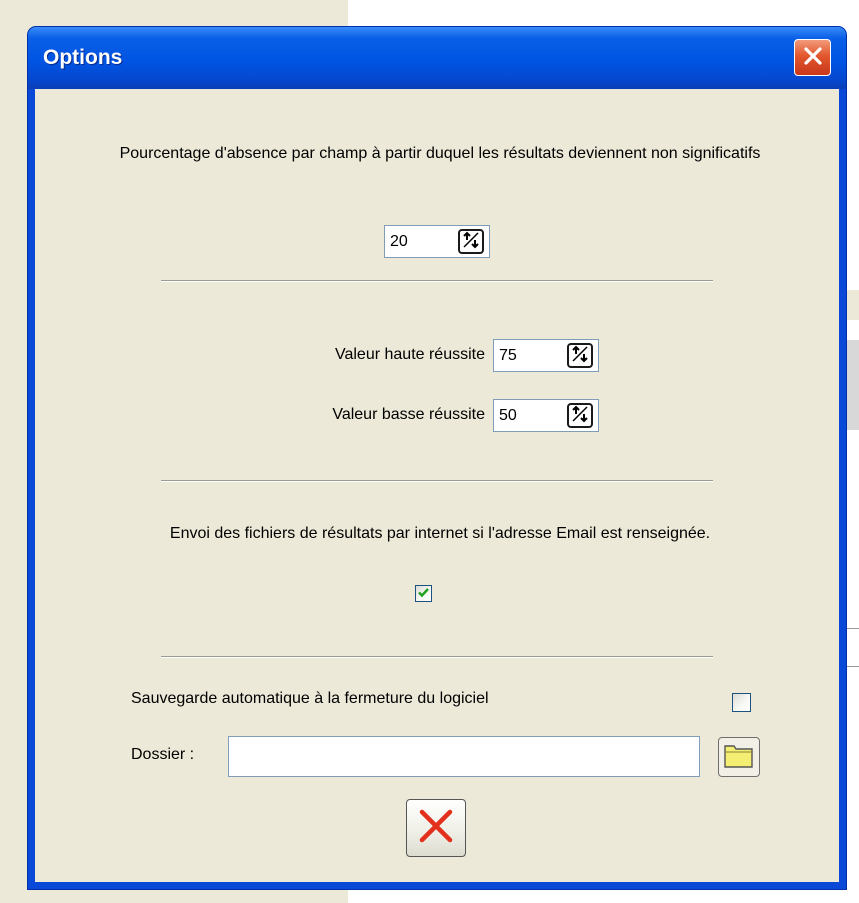 This screenshot has height=903, width=859. Describe the element at coordinates (464, 756) in the screenshot. I see `dossier-field` at that location.